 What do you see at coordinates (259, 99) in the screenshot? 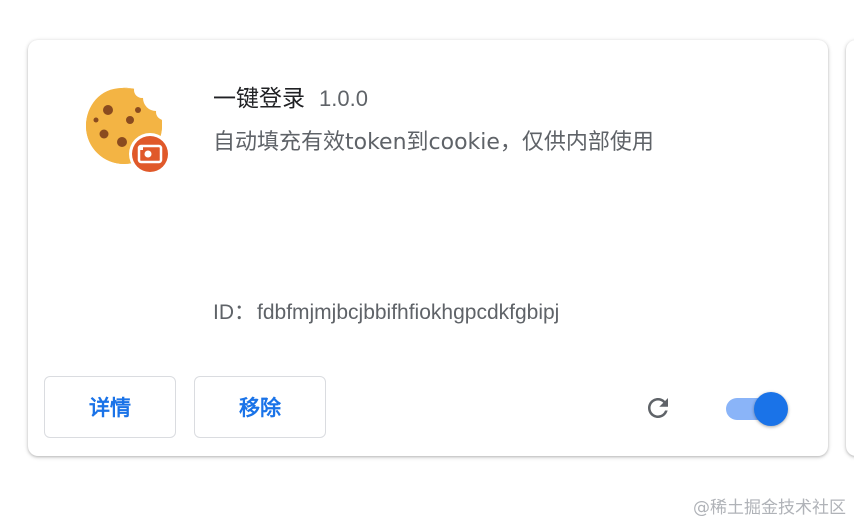
I see `extension-name: 一键登录` at bounding box center [259, 99].